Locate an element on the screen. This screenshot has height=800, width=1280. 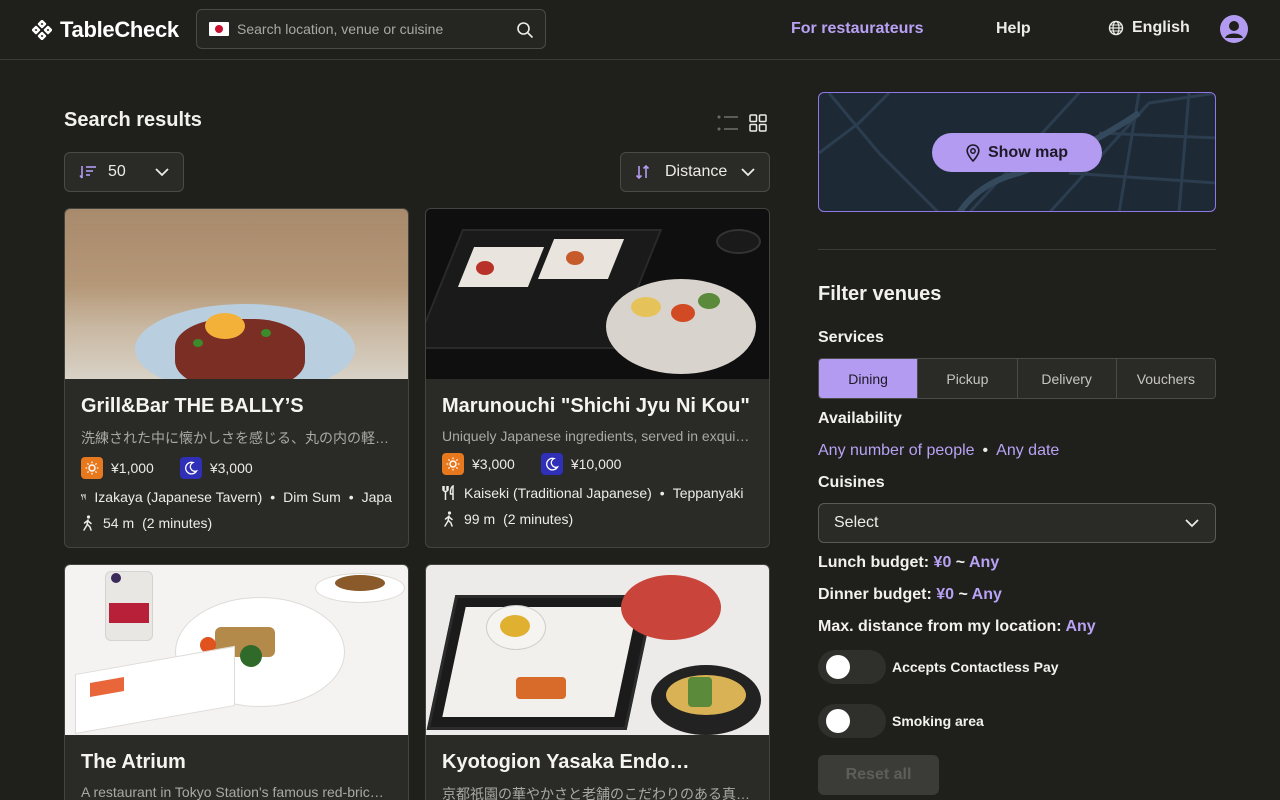
distance-row: 99 m (2 minutes) is located at coordinates (597, 519).